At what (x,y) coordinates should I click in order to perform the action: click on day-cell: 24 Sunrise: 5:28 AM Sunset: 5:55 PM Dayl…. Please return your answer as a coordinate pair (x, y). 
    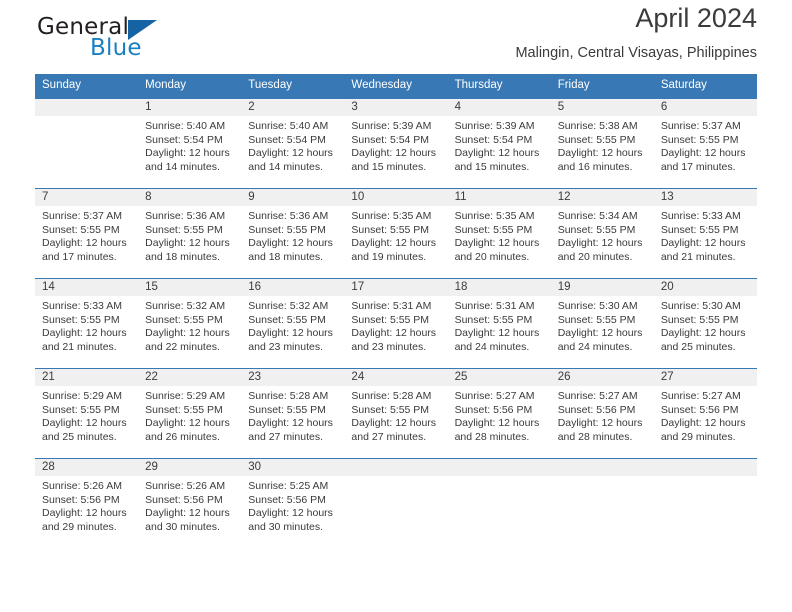
    Looking at the image, I should click on (396, 413).